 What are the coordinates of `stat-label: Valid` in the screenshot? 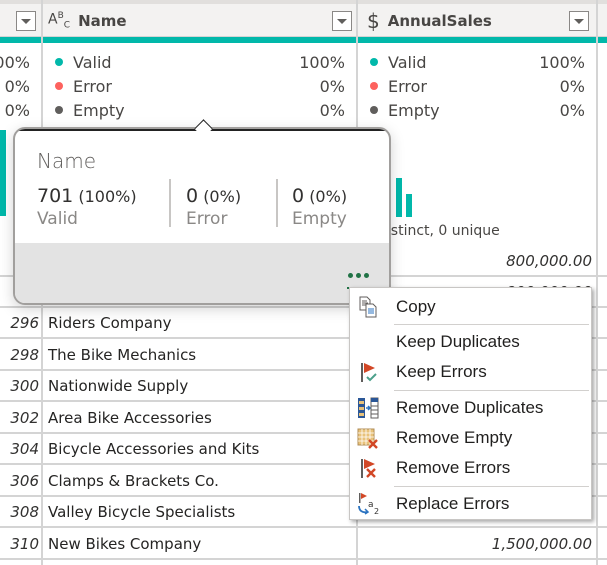 It's located at (57, 219).